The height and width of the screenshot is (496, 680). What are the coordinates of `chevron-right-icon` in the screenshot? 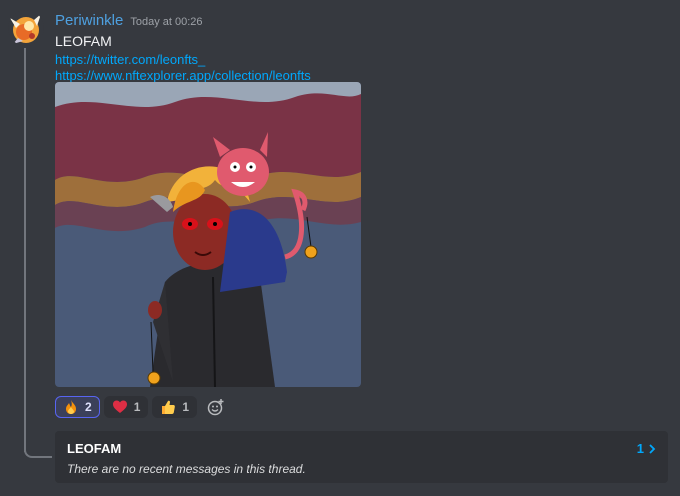 It's located at (652, 448).